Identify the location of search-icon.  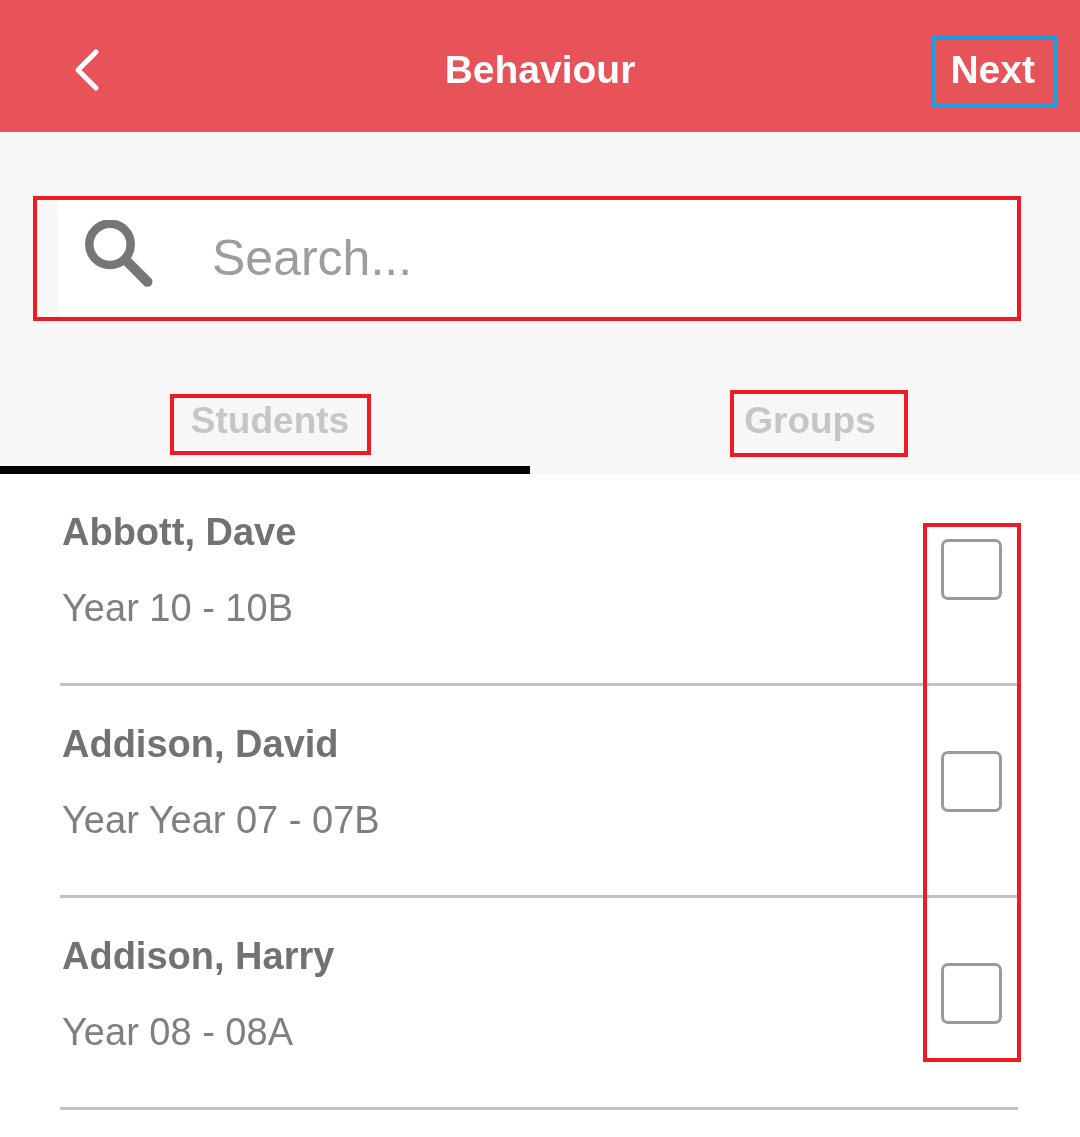
(120, 254).